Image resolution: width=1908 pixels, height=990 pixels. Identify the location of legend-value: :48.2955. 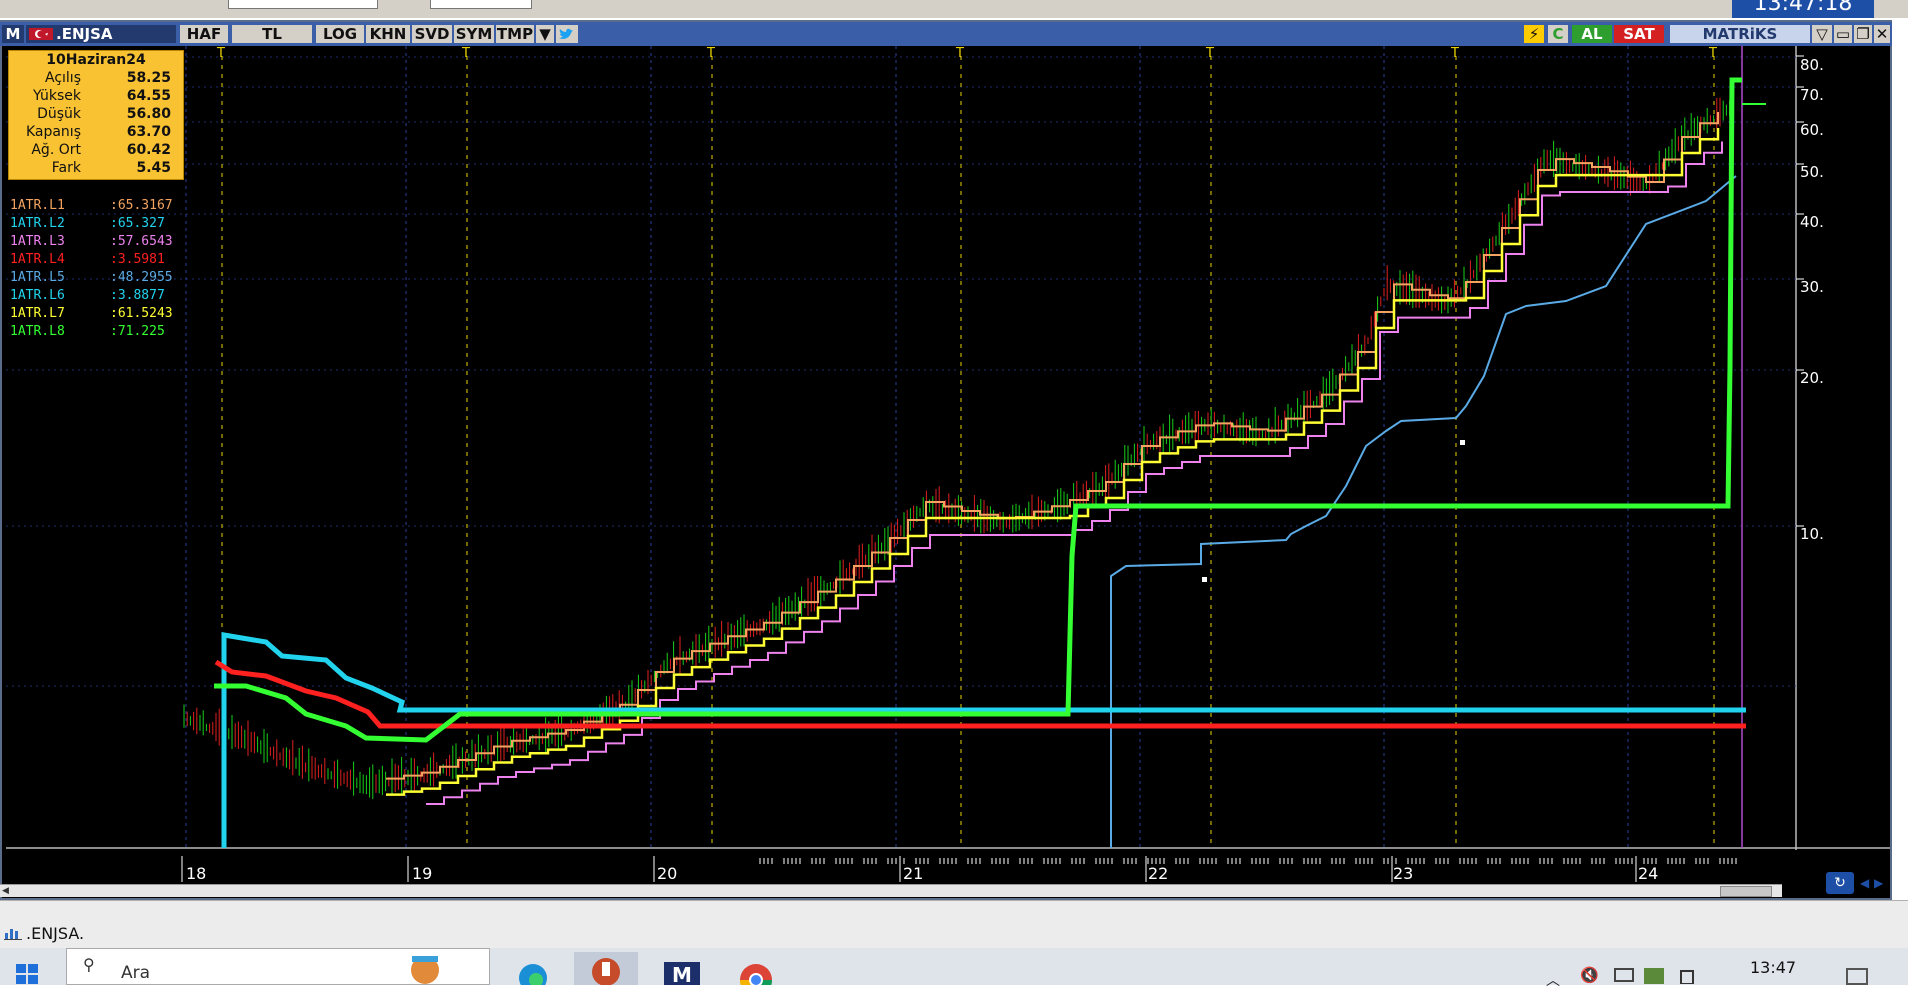
(141, 277).